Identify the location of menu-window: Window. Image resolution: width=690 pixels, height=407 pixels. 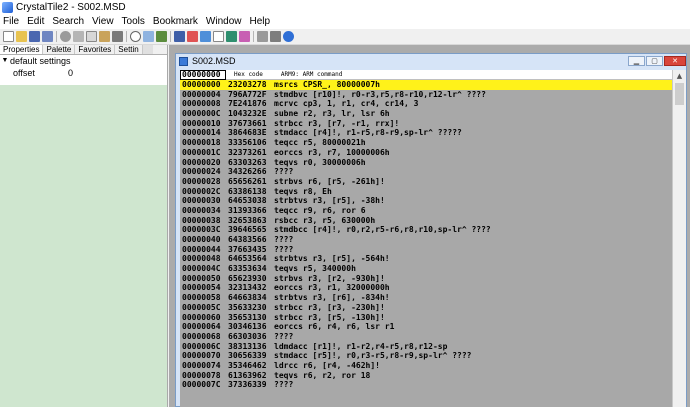
(224, 22).